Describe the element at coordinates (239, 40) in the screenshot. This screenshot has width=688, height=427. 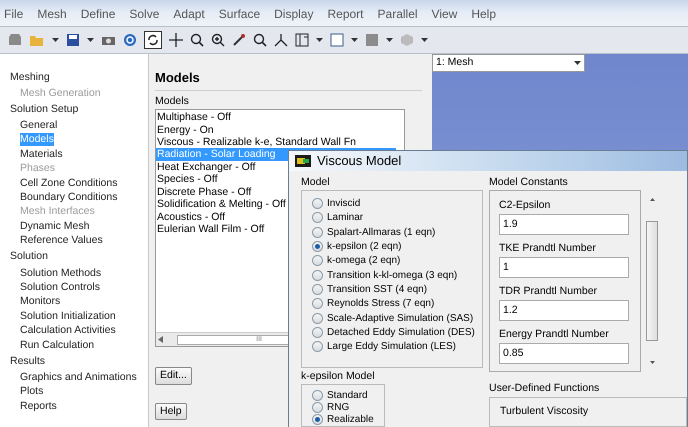
I see `probe-icon` at that location.